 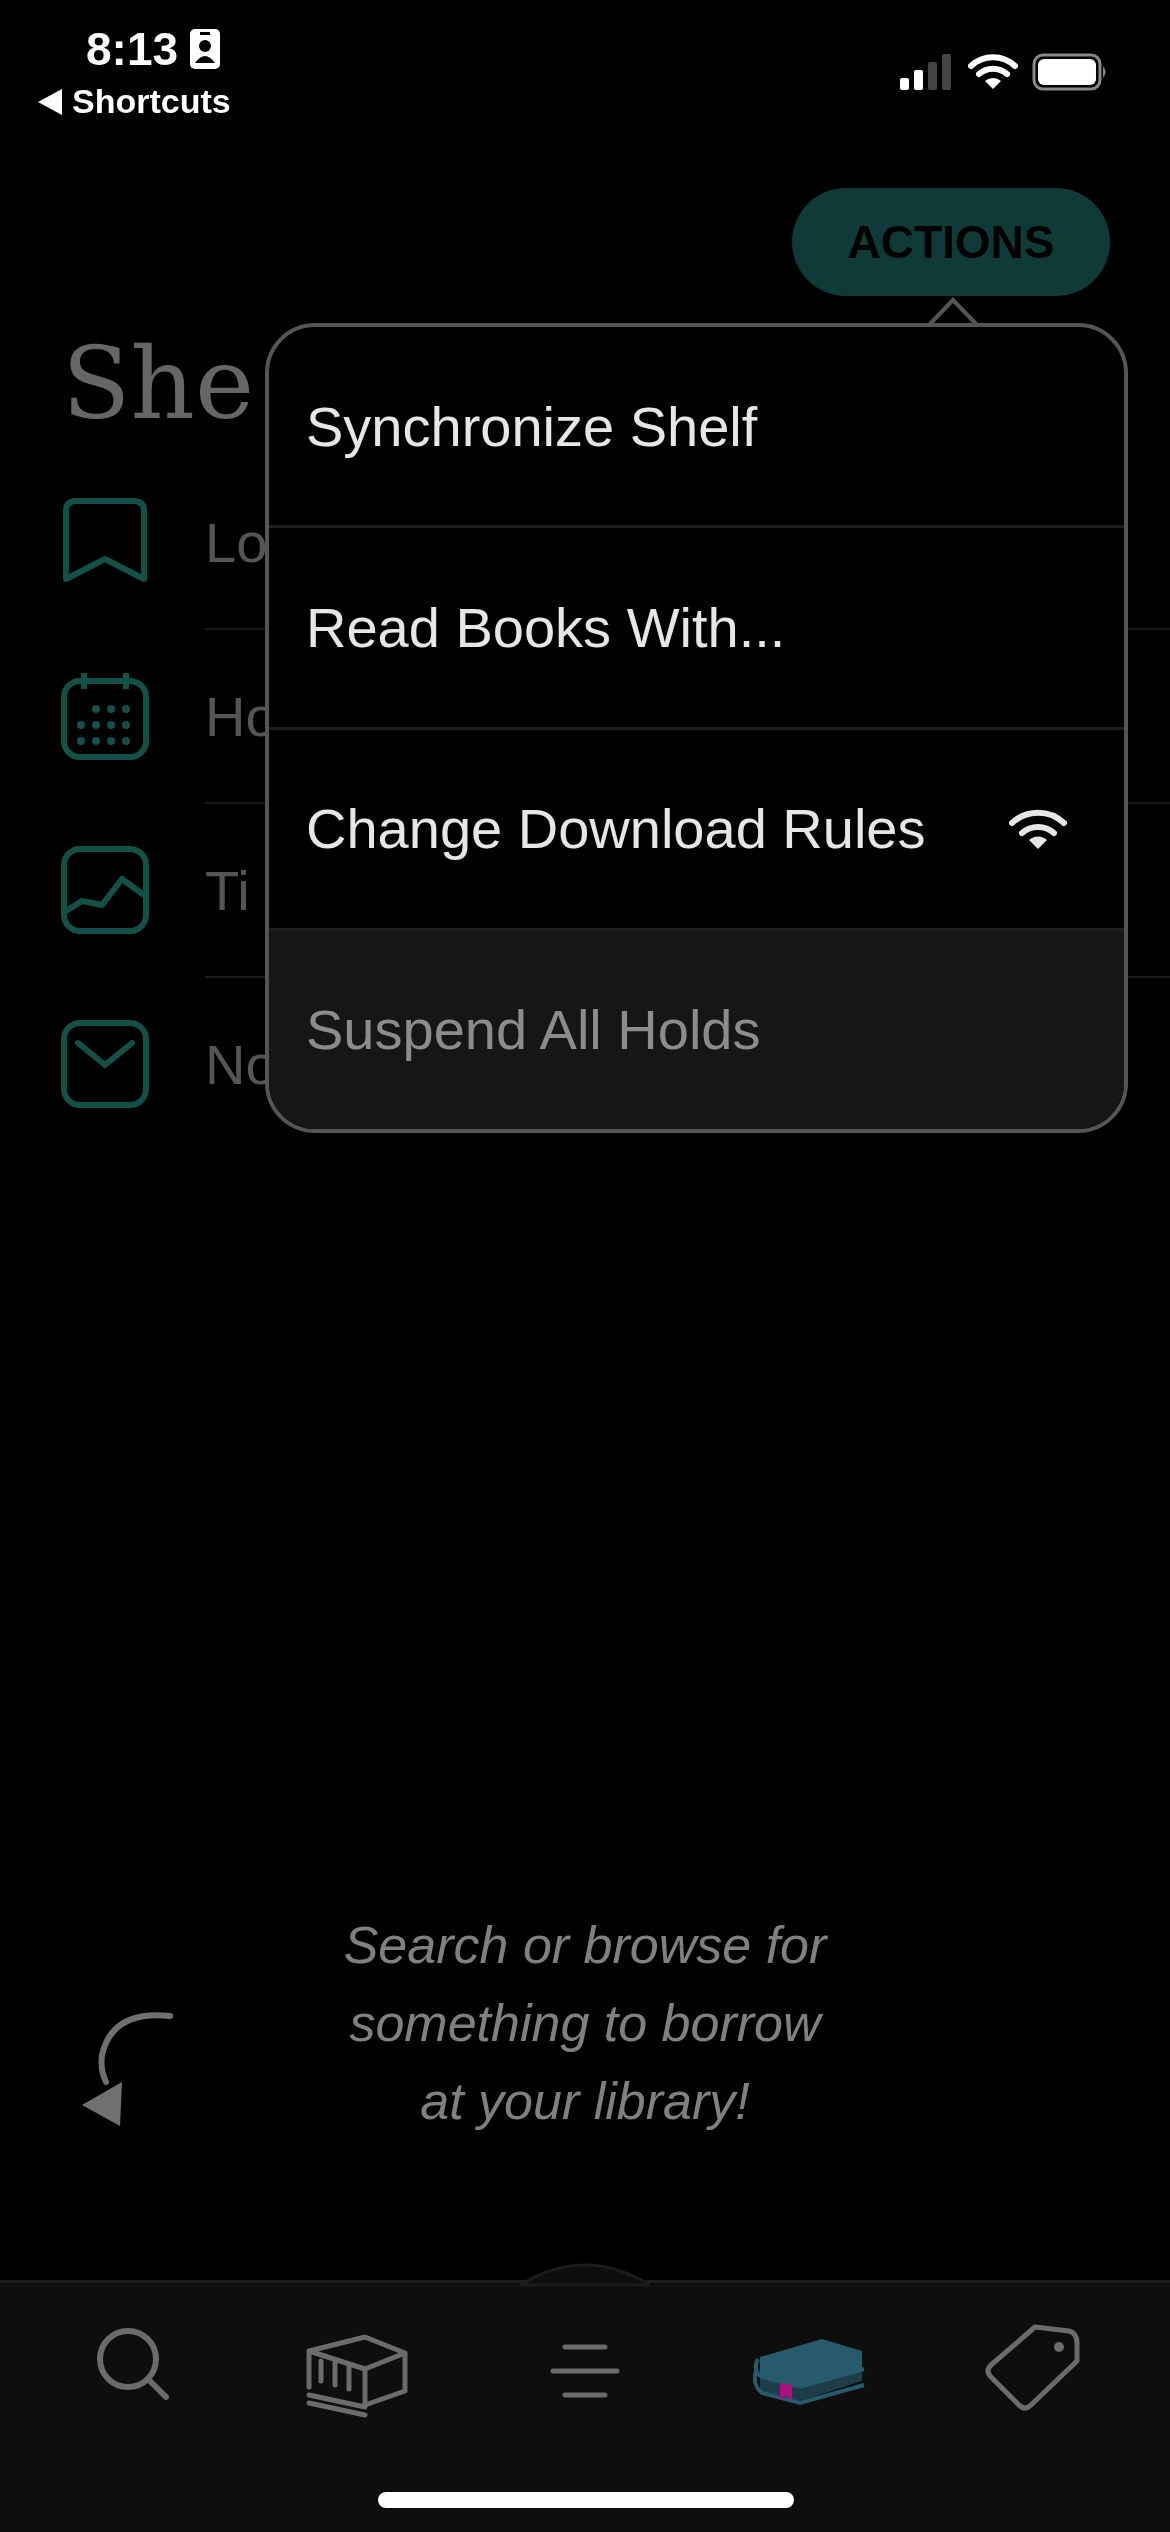 I want to click on list-item-label: Ti, so click(x=227, y=890).